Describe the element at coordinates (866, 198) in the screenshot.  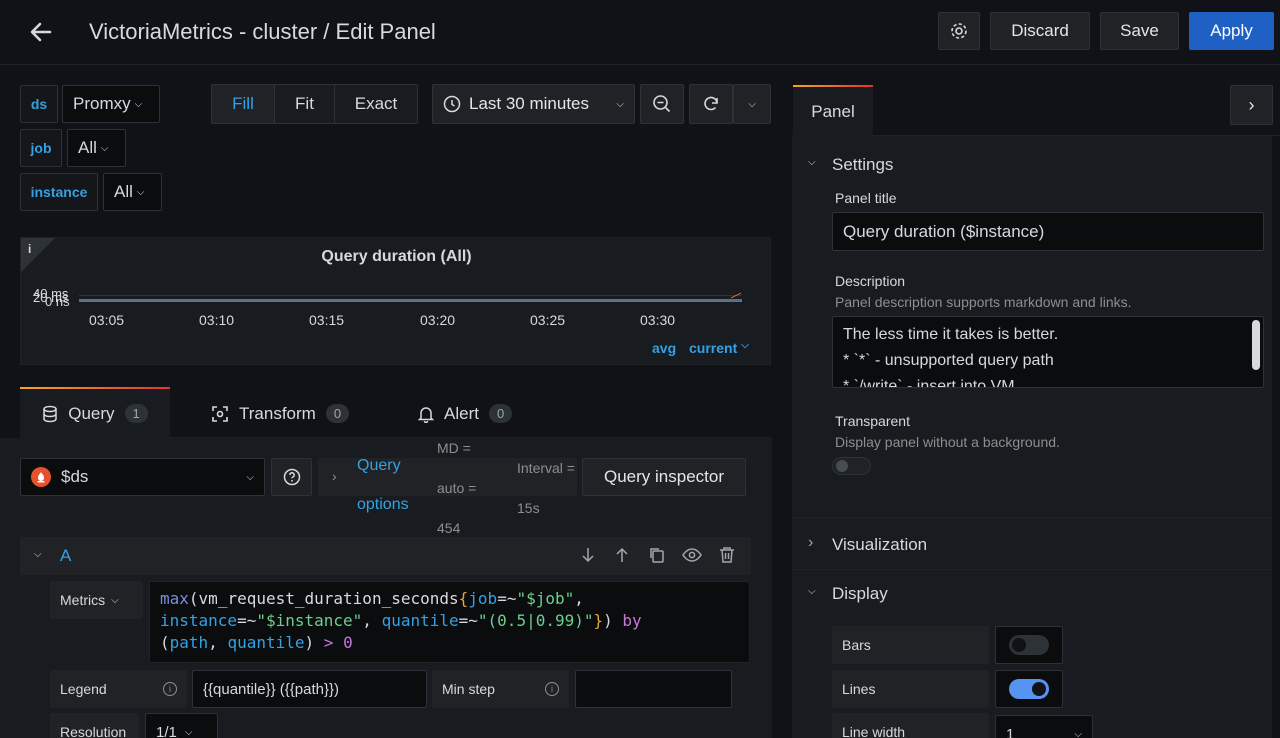
I see `panel-title-label: Panel title` at that location.